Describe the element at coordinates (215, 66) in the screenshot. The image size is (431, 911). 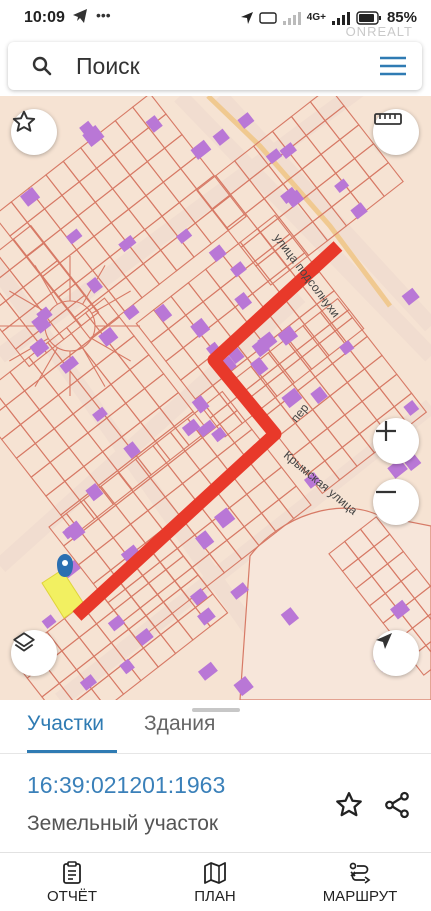
I see `search-bar: Поиск` at that location.